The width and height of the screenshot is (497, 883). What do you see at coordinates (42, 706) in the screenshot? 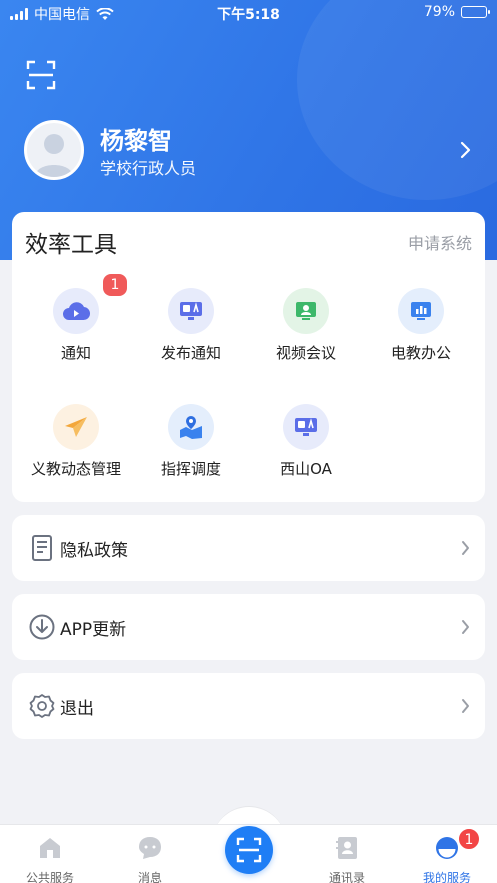
I see `gear-icon` at bounding box center [42, 706].